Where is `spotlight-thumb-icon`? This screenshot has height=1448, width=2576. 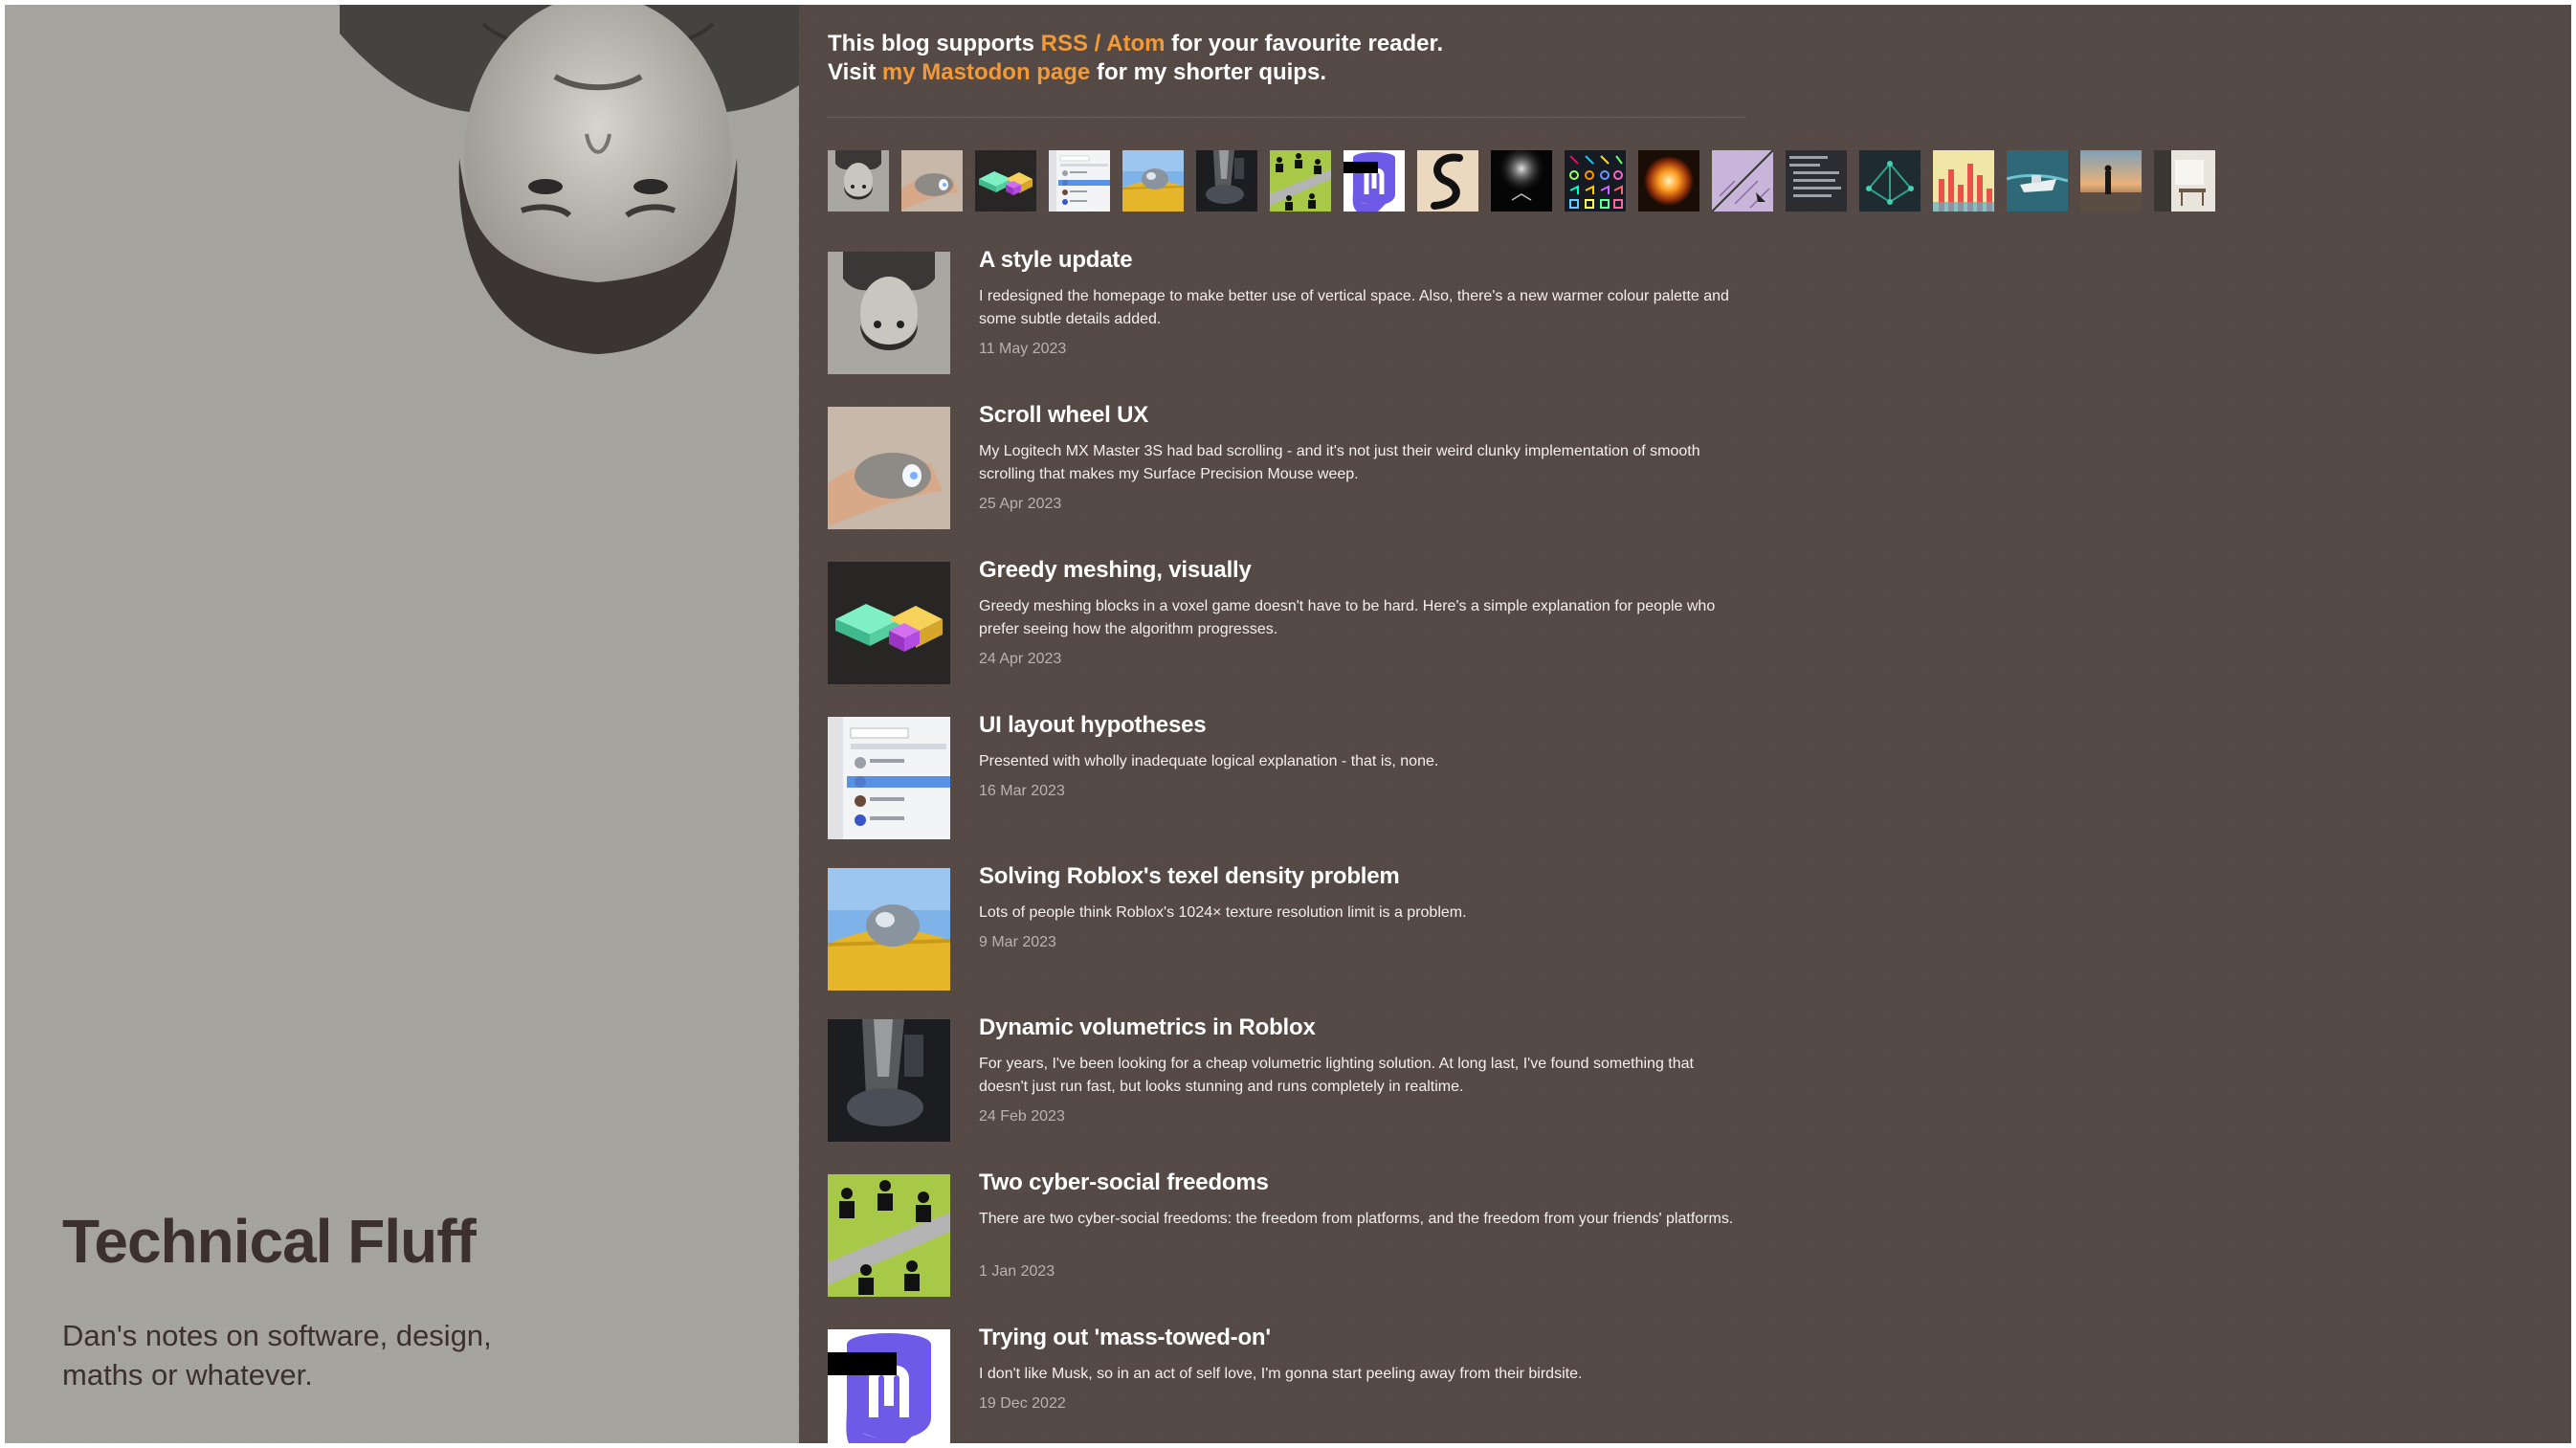
spotlight-thumb-icon is located at coordinates (1521, 181).